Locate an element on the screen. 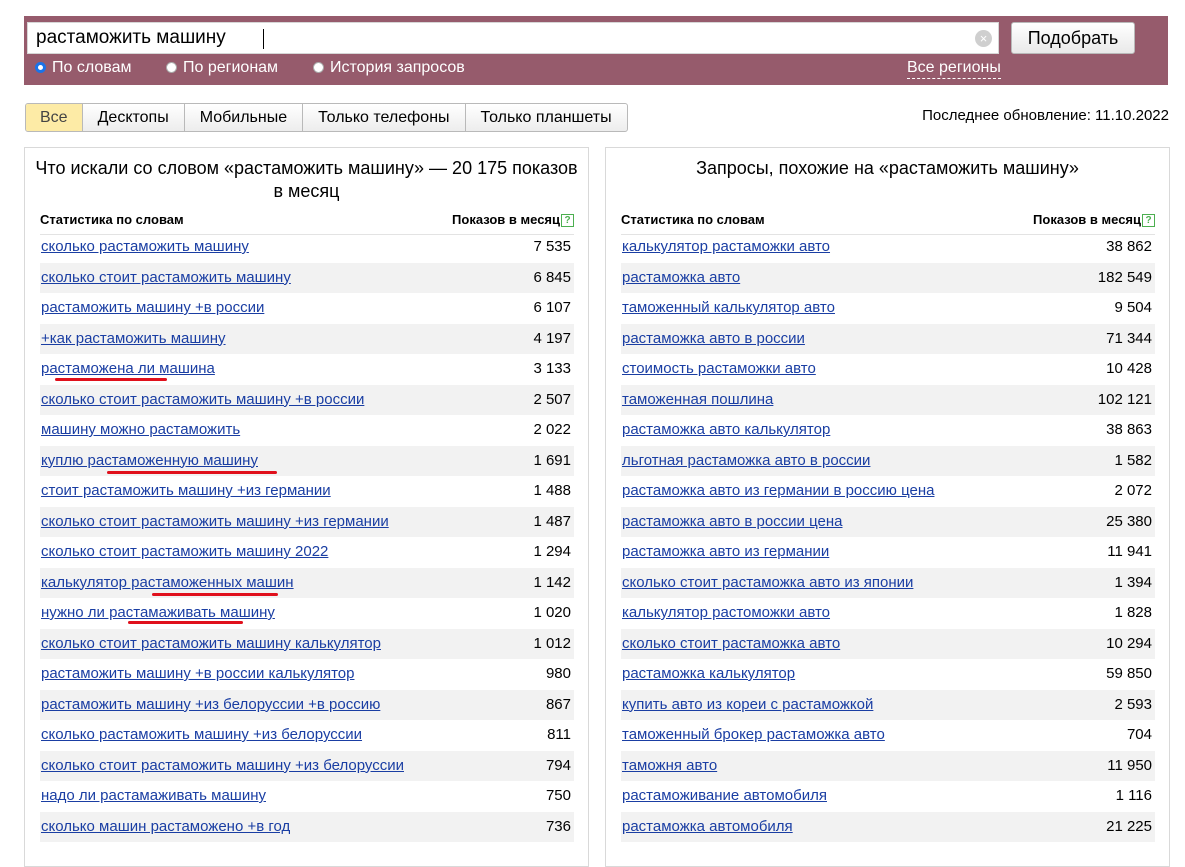 This screenshot has width=1185, height=867. table-row: сколько растаможить машину 7 535 is located at coordinates (307, 247).